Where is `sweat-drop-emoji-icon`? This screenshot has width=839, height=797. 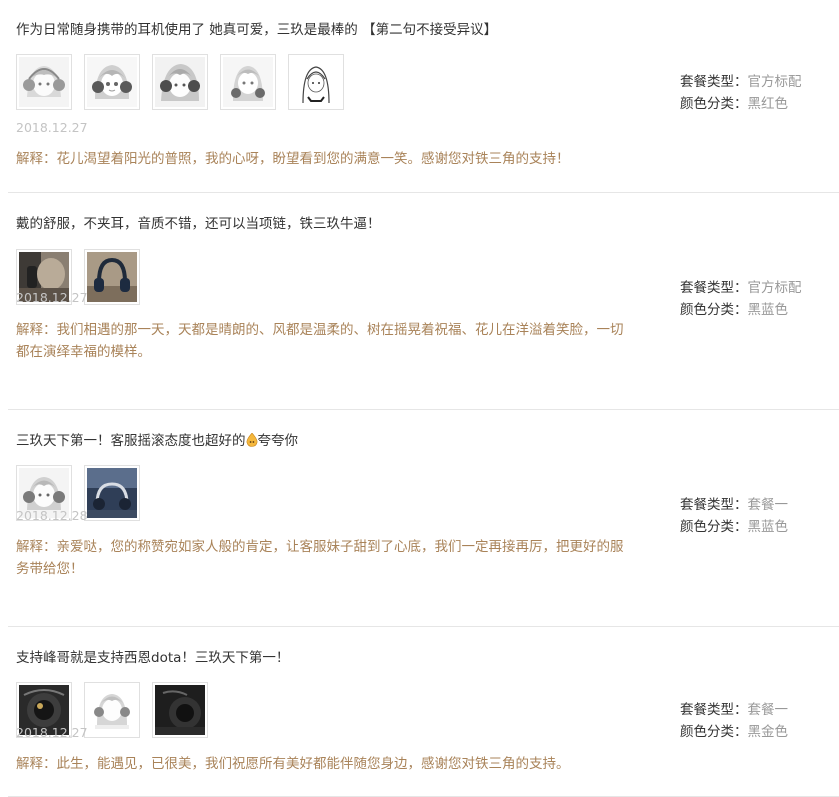
sweat-drop-emoji-icon is located at coordinates (252, 439).